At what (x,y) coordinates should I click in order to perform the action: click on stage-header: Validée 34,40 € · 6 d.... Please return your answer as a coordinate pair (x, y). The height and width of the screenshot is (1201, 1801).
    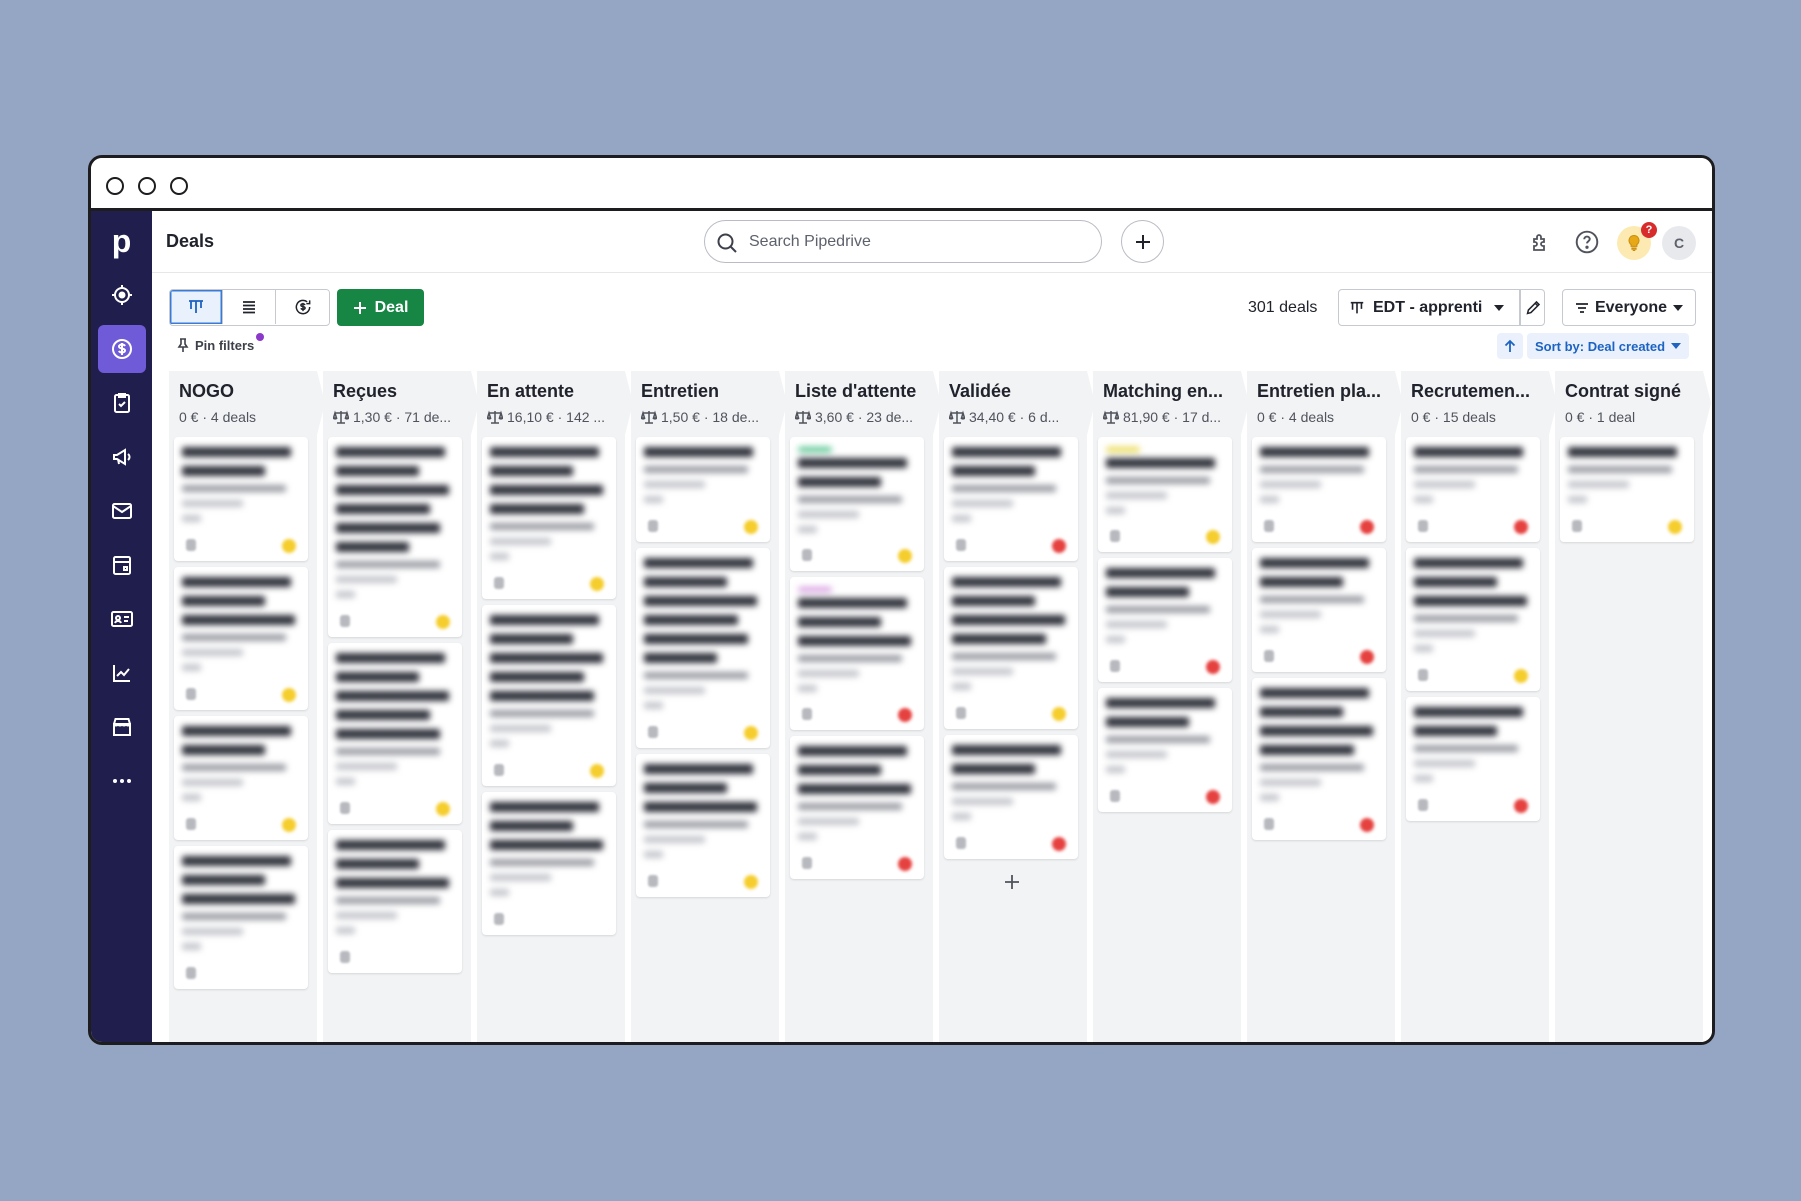
    Looking at the image, I should click on (1017, 403).